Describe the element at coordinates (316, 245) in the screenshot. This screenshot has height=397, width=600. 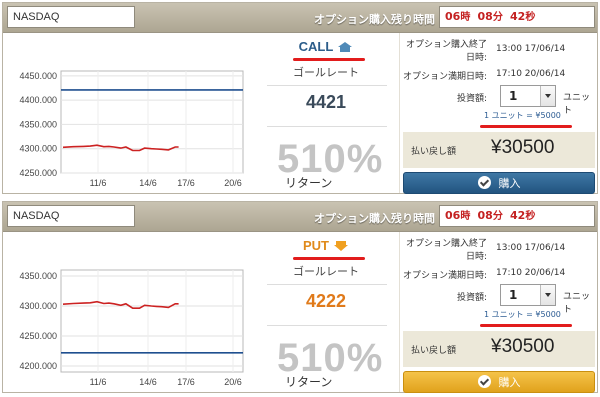
I see `direction-text: PUT` at that location.